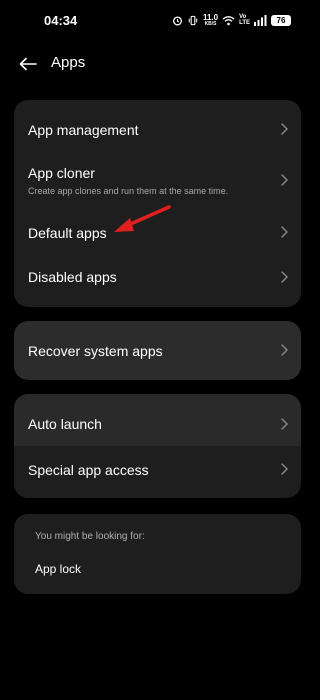  What do you see at coordinates (61, 20) in the screenshot?
I see `status-time: 04:34` at bounding box center [61, 20].